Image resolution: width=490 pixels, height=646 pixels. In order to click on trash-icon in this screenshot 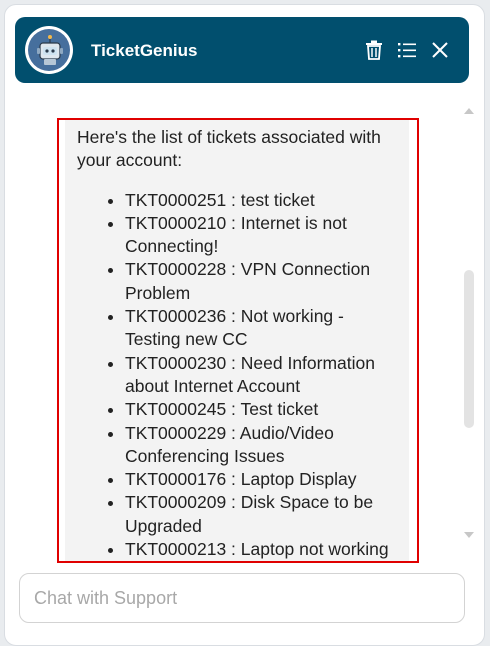, I will do `click(374, 50)`.